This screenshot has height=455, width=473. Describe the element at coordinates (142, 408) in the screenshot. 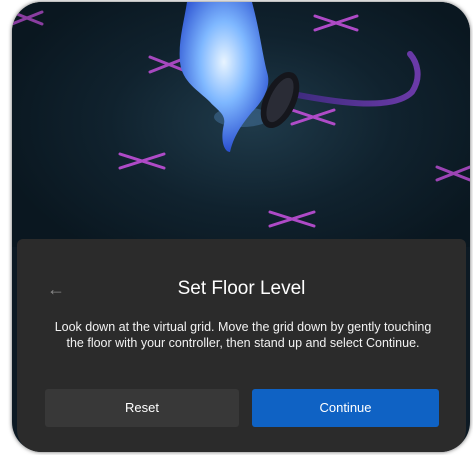

I see `reset-button: Reset` at that location.